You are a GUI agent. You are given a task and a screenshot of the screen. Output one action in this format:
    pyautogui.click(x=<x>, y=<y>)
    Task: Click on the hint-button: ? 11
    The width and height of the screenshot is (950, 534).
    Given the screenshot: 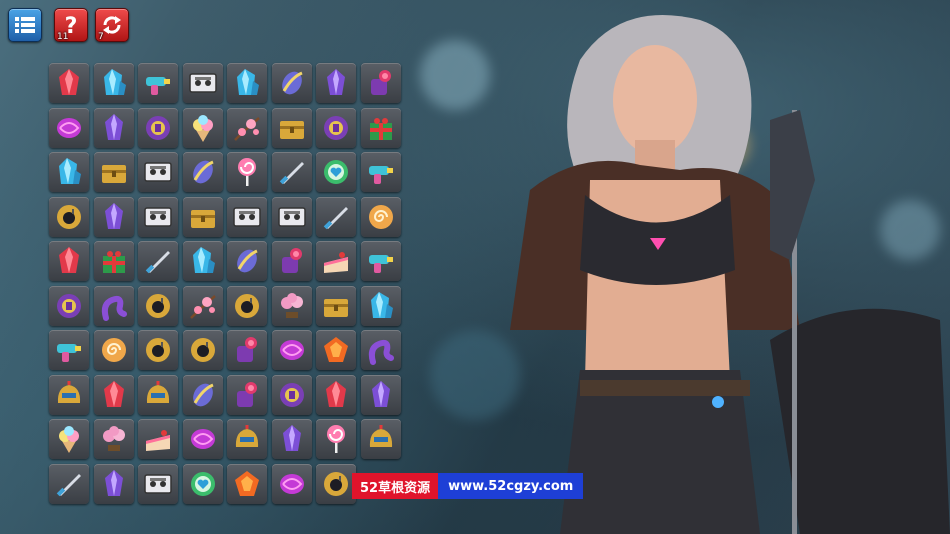 What is the action you would take?
    pyautogui.click(x=71, y=25)
    